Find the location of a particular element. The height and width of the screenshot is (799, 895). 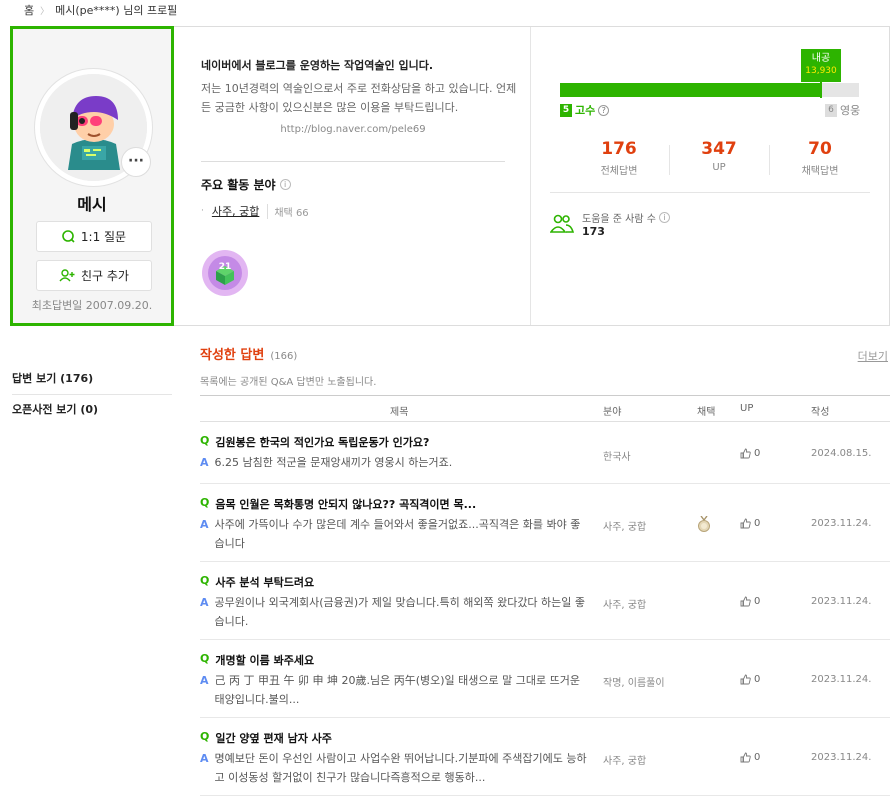

stat-value: 176 is located at coordinates (619, 149).